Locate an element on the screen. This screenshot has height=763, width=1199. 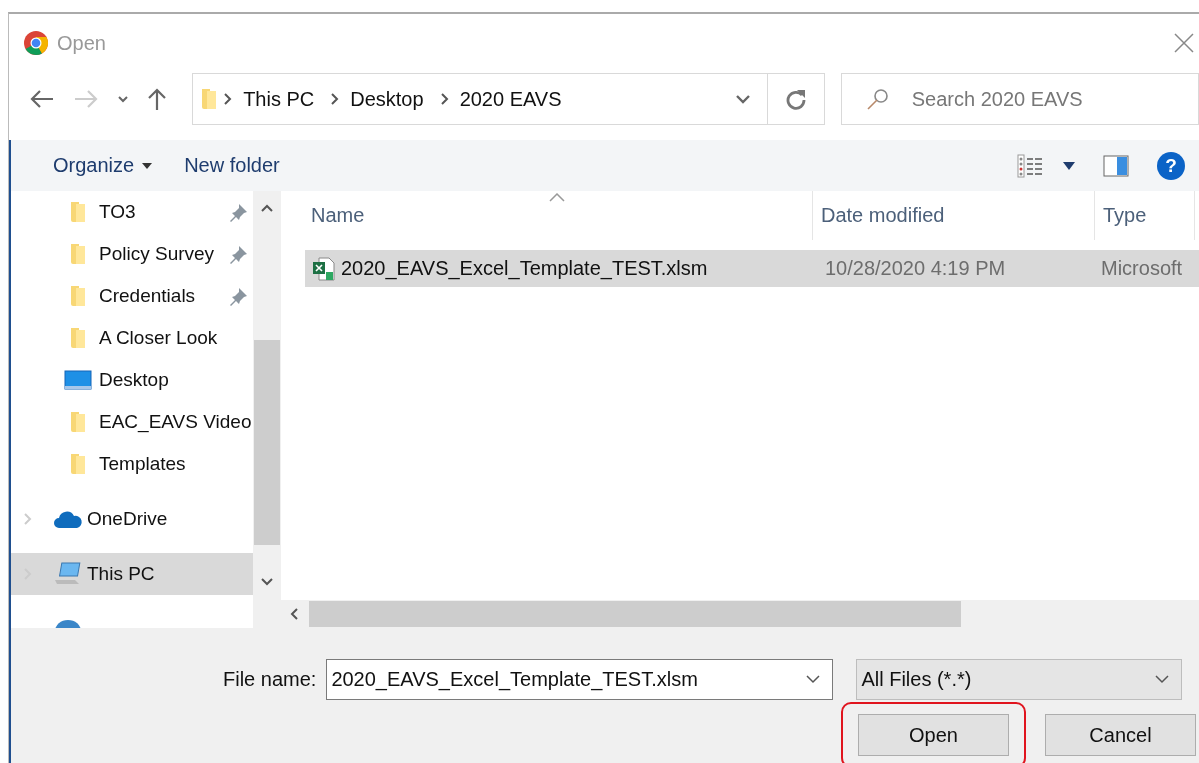
preview-pane-icon is located at coordinates (1116, 165).